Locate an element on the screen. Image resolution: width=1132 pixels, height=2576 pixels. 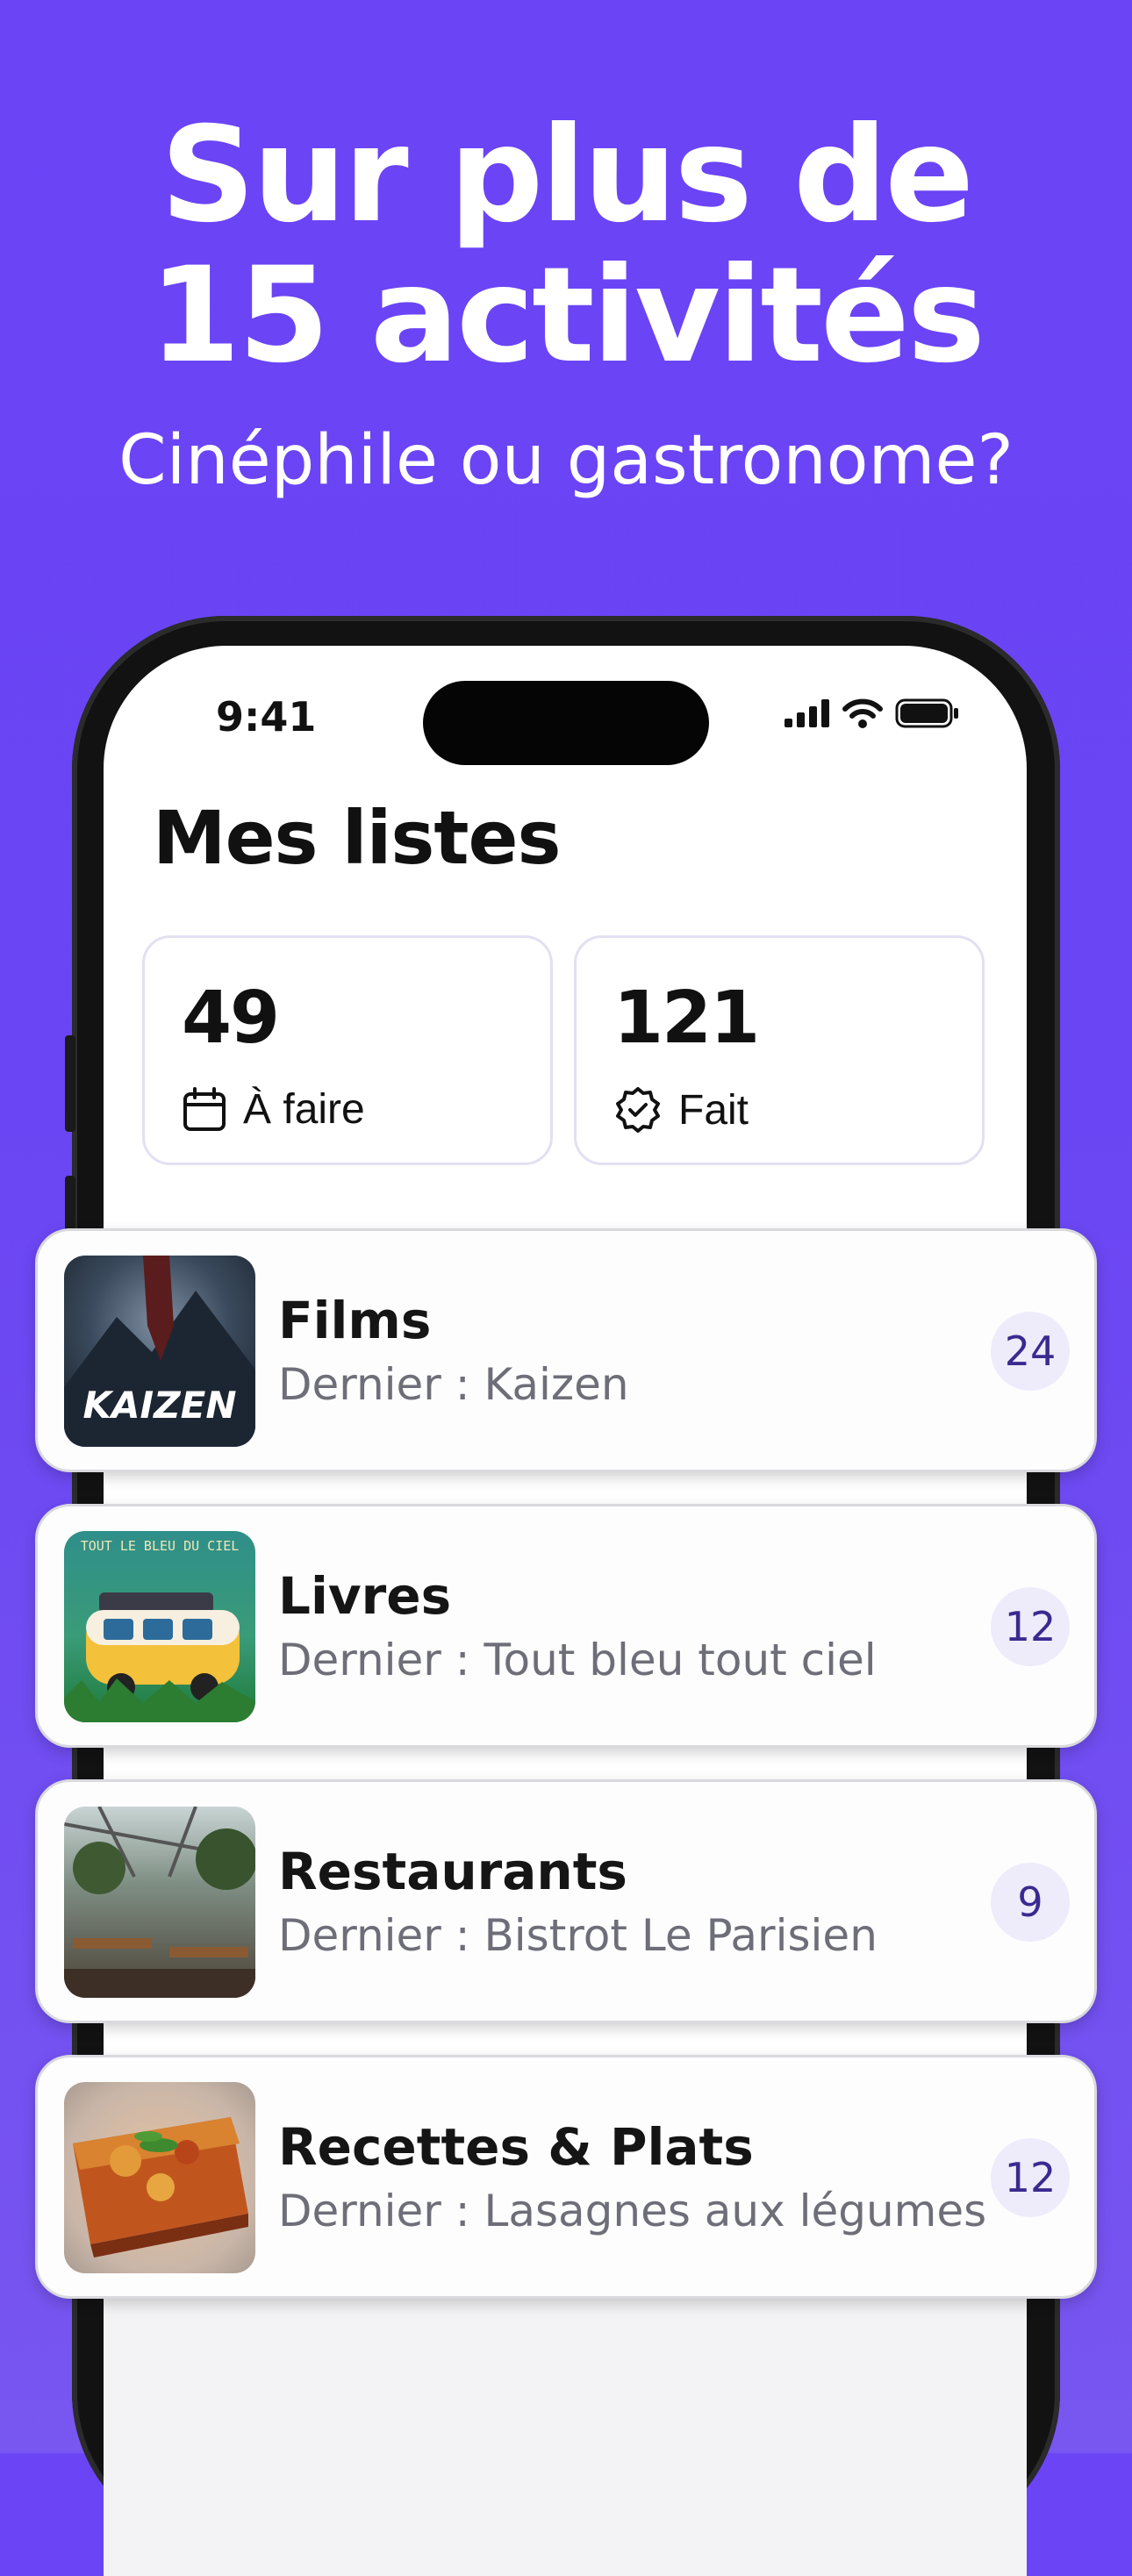
restaurants-thumbnail is located at coordinates (159, 1902).